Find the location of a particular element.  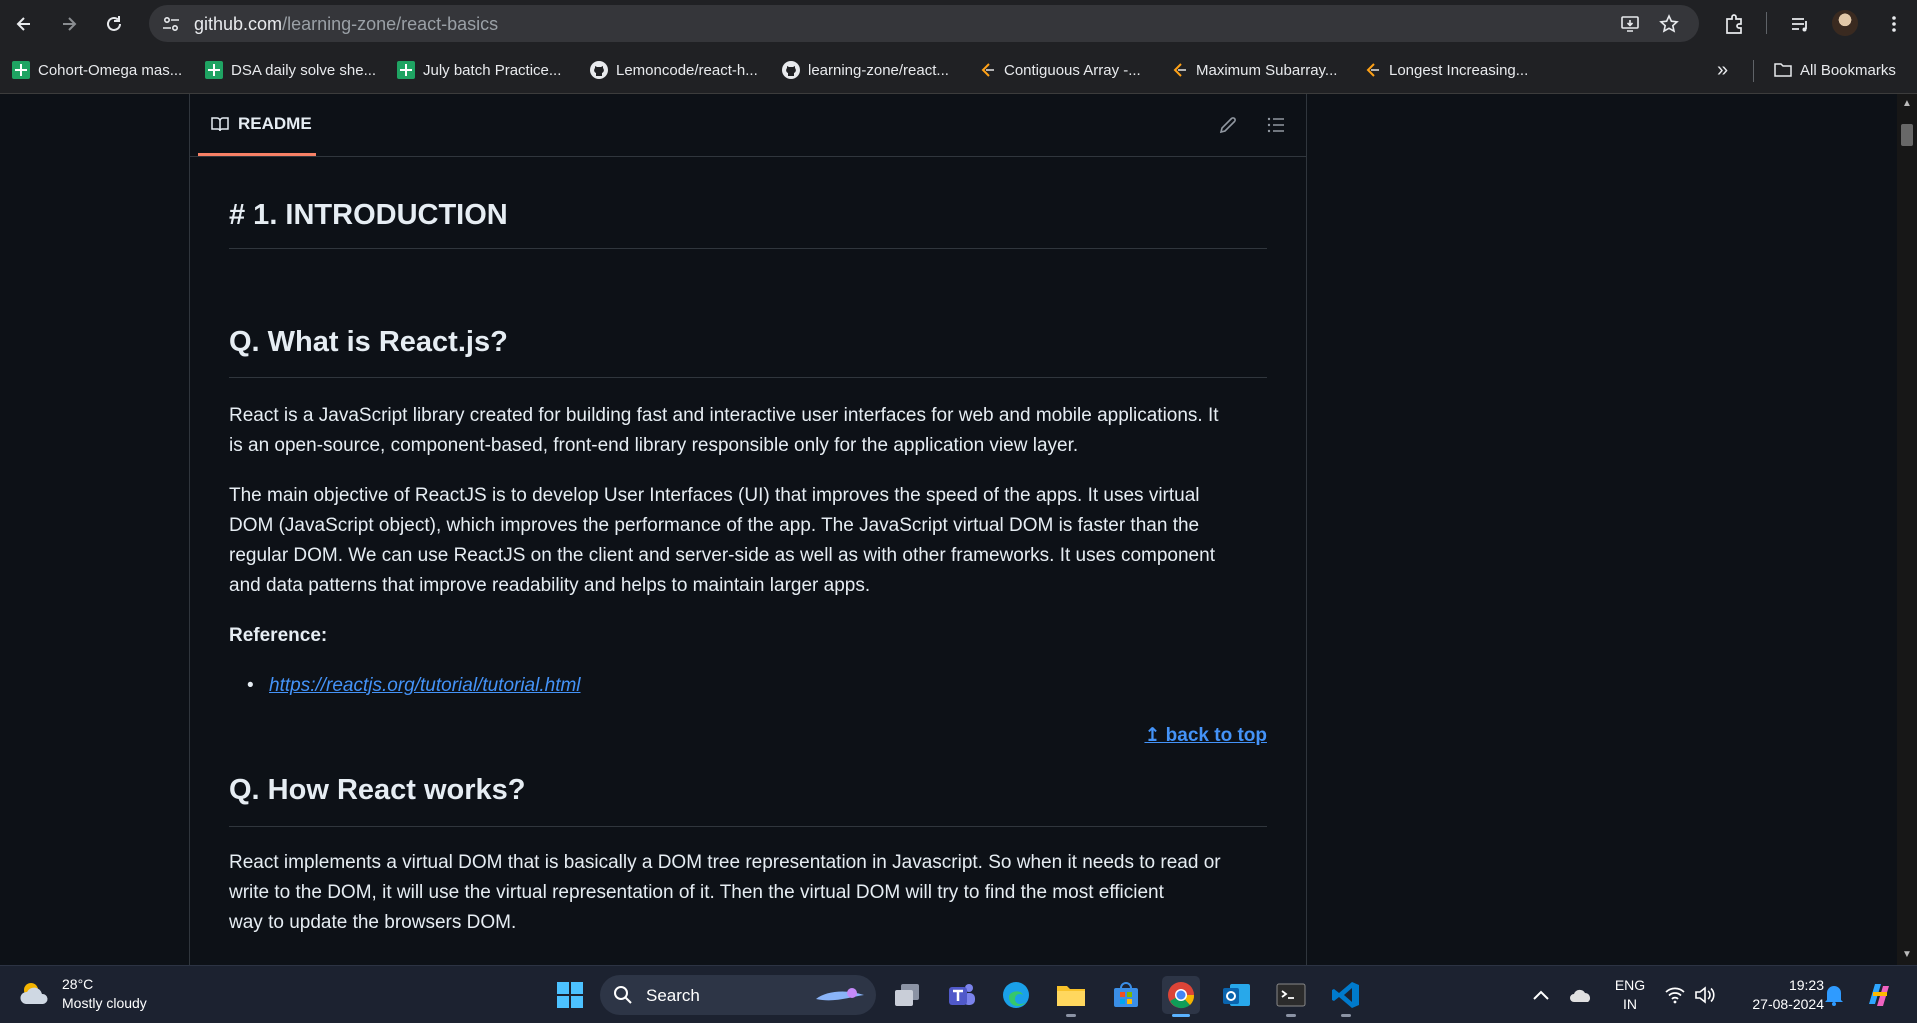

text-line: way to update the browsers DOM. is located at coordinates (373, 922).